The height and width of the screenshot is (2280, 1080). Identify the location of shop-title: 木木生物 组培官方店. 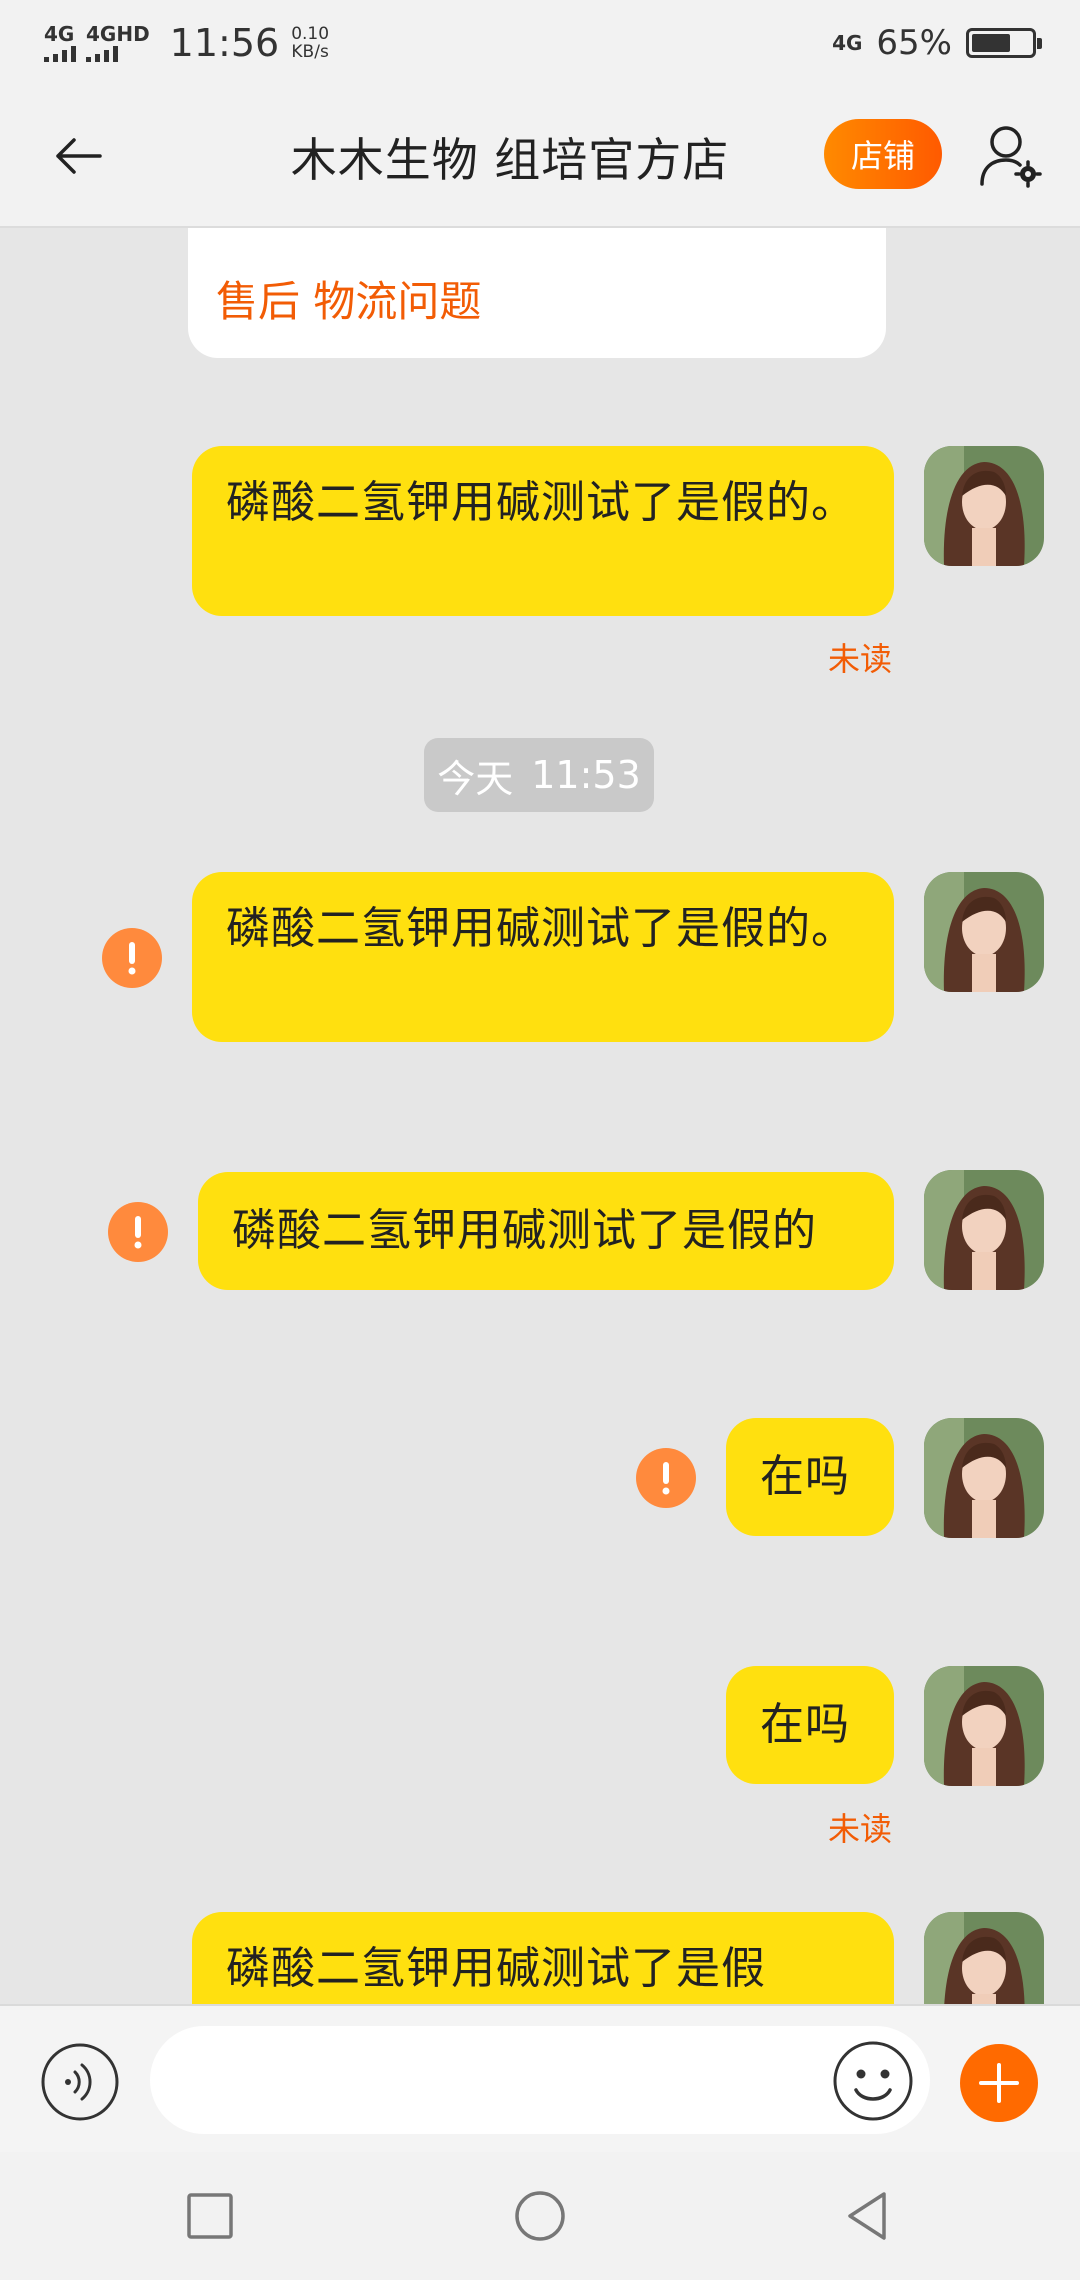
(510, 160).